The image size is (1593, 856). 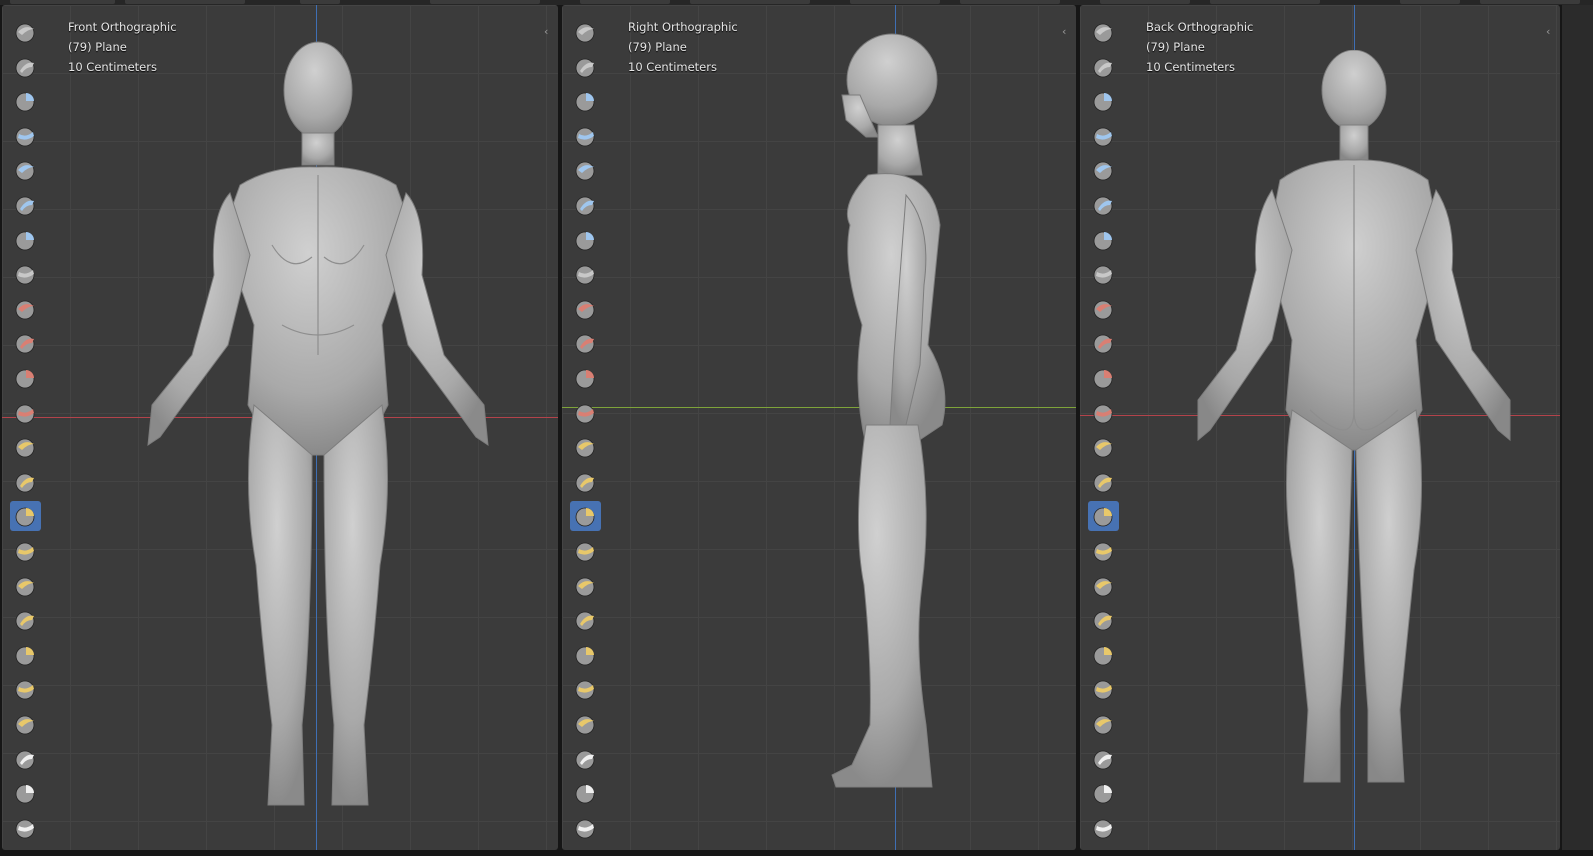 I want to click on view-name: Right Orthographic, so click(x=683, y=27).